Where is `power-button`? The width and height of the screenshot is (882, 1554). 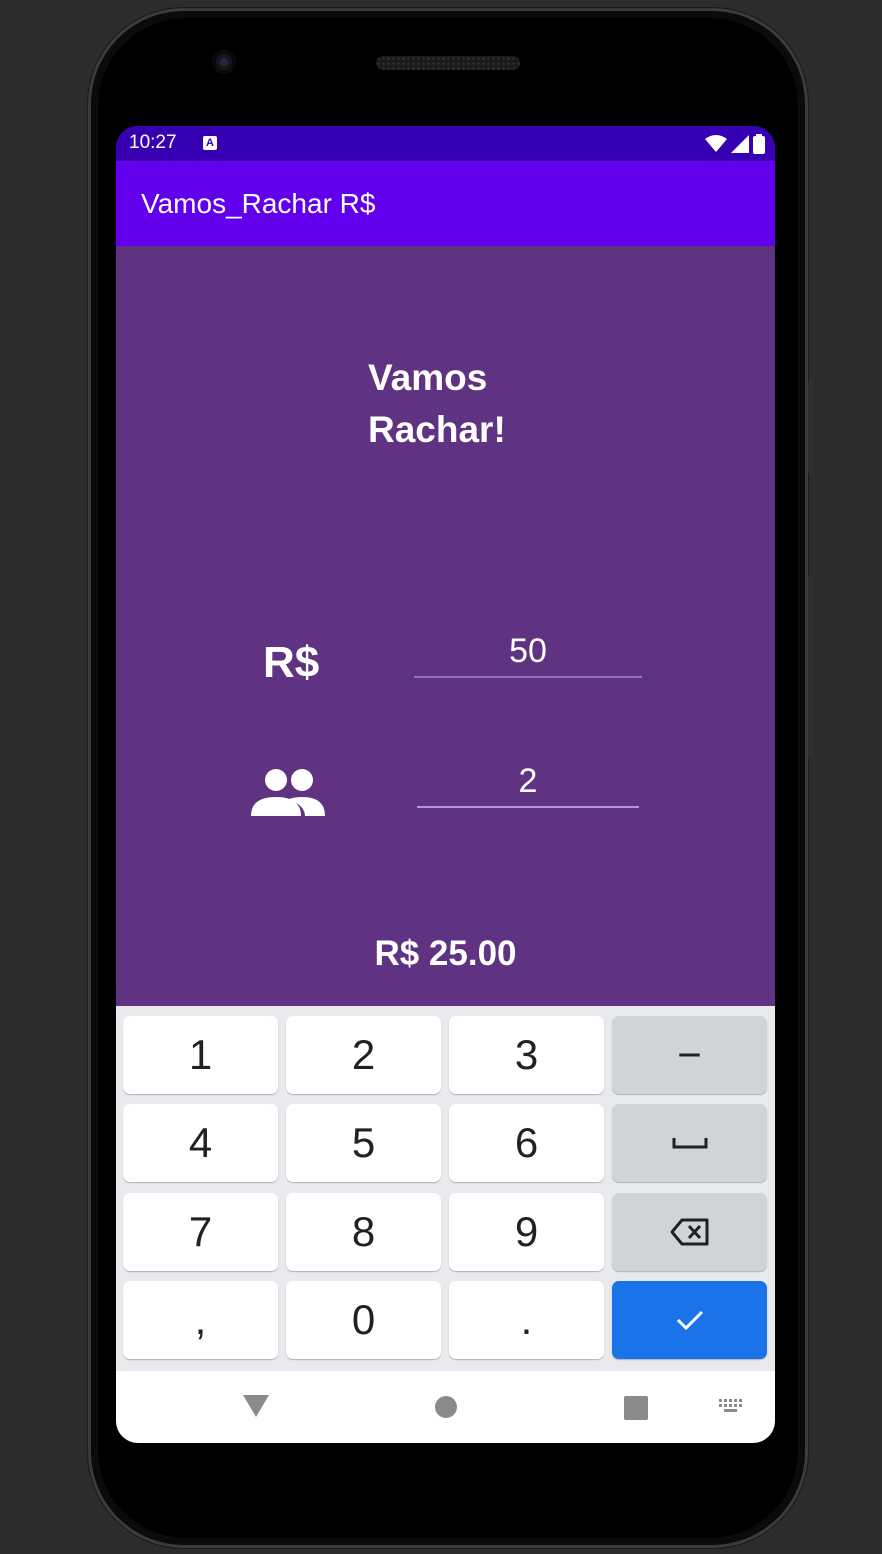
power-button is located at coordinates (811, 667).